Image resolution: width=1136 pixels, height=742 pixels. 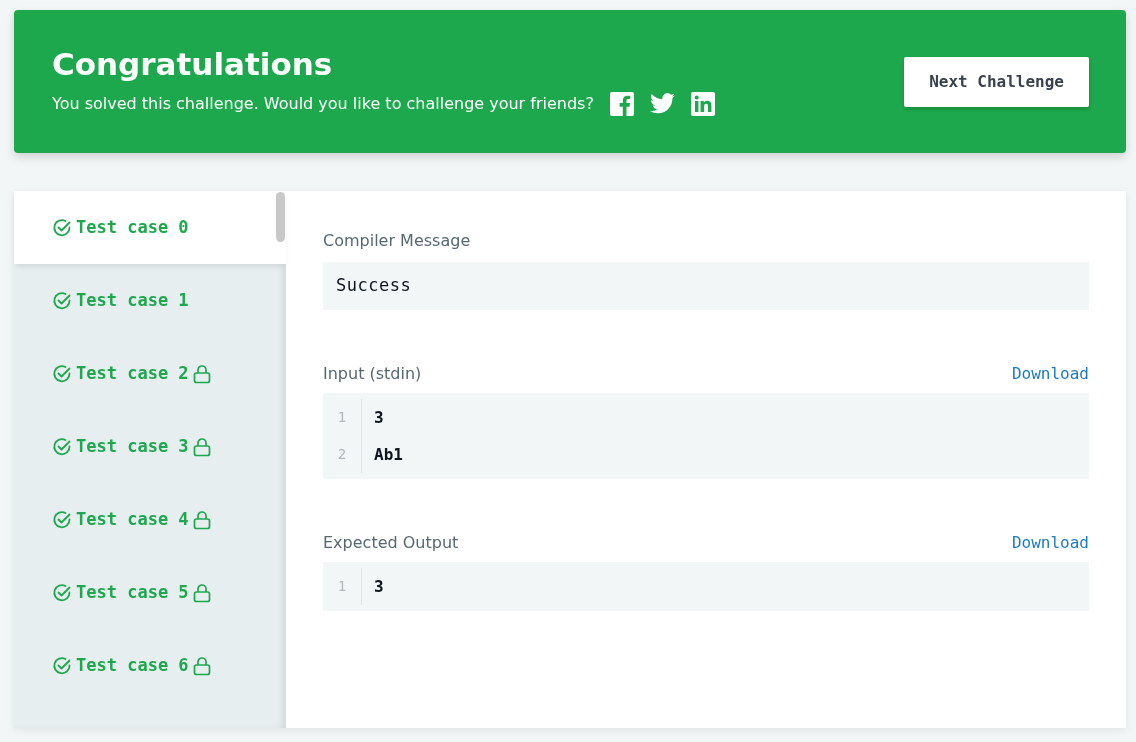 I want to click on line-number: 2, so click(x=342, y=454).